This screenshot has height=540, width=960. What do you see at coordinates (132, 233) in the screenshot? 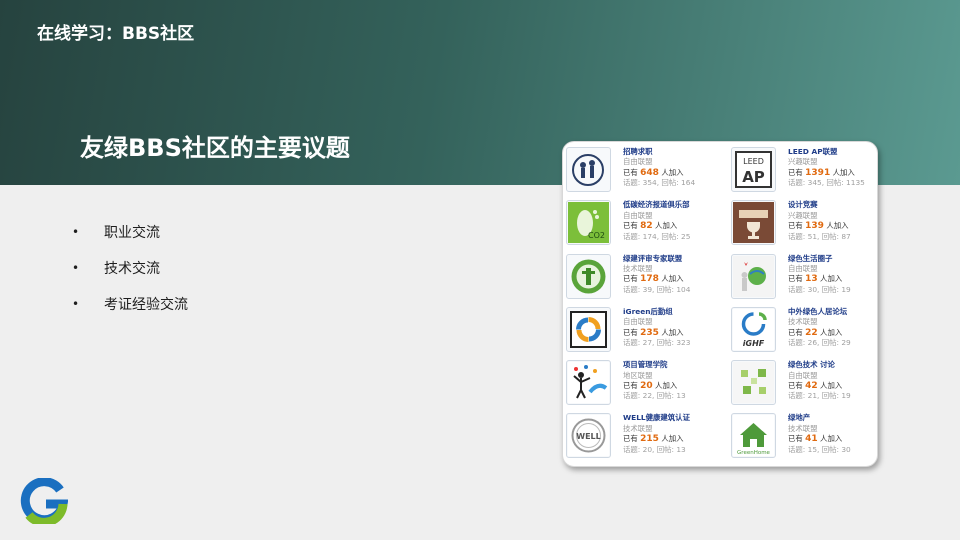
I see `topic-label: 职业交流` at bounding box center [132, 233].